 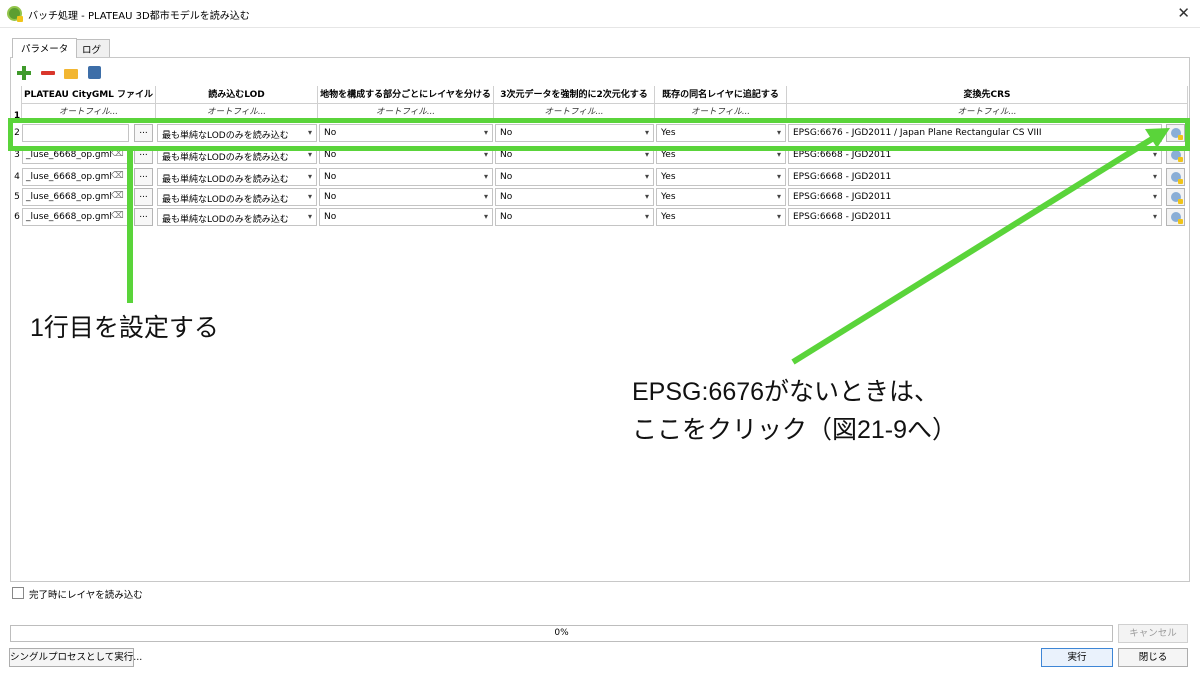 What do you see at coordinates (86, 594) in the screenshot?
I see `load-layers-label: 完了時にレイヤを読み込む` at bounding box center [86, 594].